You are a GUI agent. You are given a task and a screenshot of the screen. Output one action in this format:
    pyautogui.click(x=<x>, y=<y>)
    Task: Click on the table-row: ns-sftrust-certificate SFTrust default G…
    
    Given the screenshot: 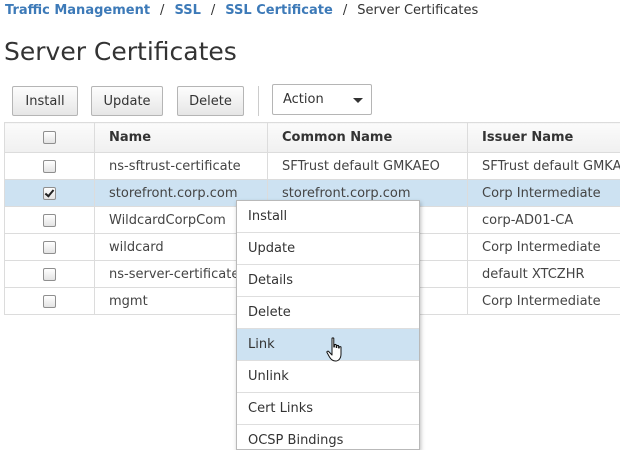 What is the action you would take?
    pyautogui.click(x=312, y=166)
    